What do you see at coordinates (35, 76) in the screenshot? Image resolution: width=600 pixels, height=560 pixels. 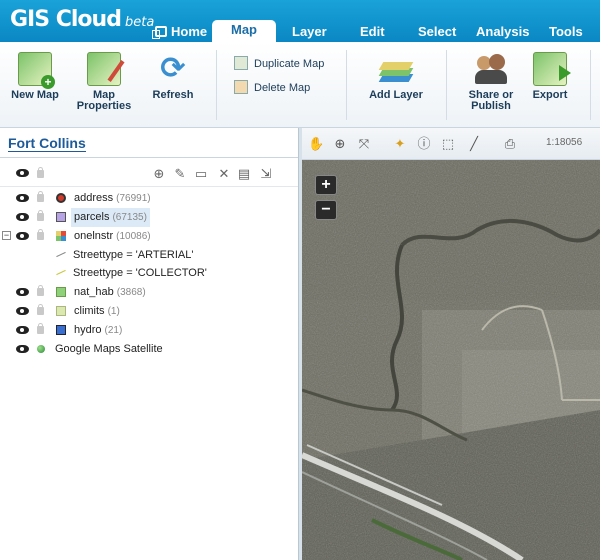 I see `new-map-button: + New Map` at bounding box center [35, 76].